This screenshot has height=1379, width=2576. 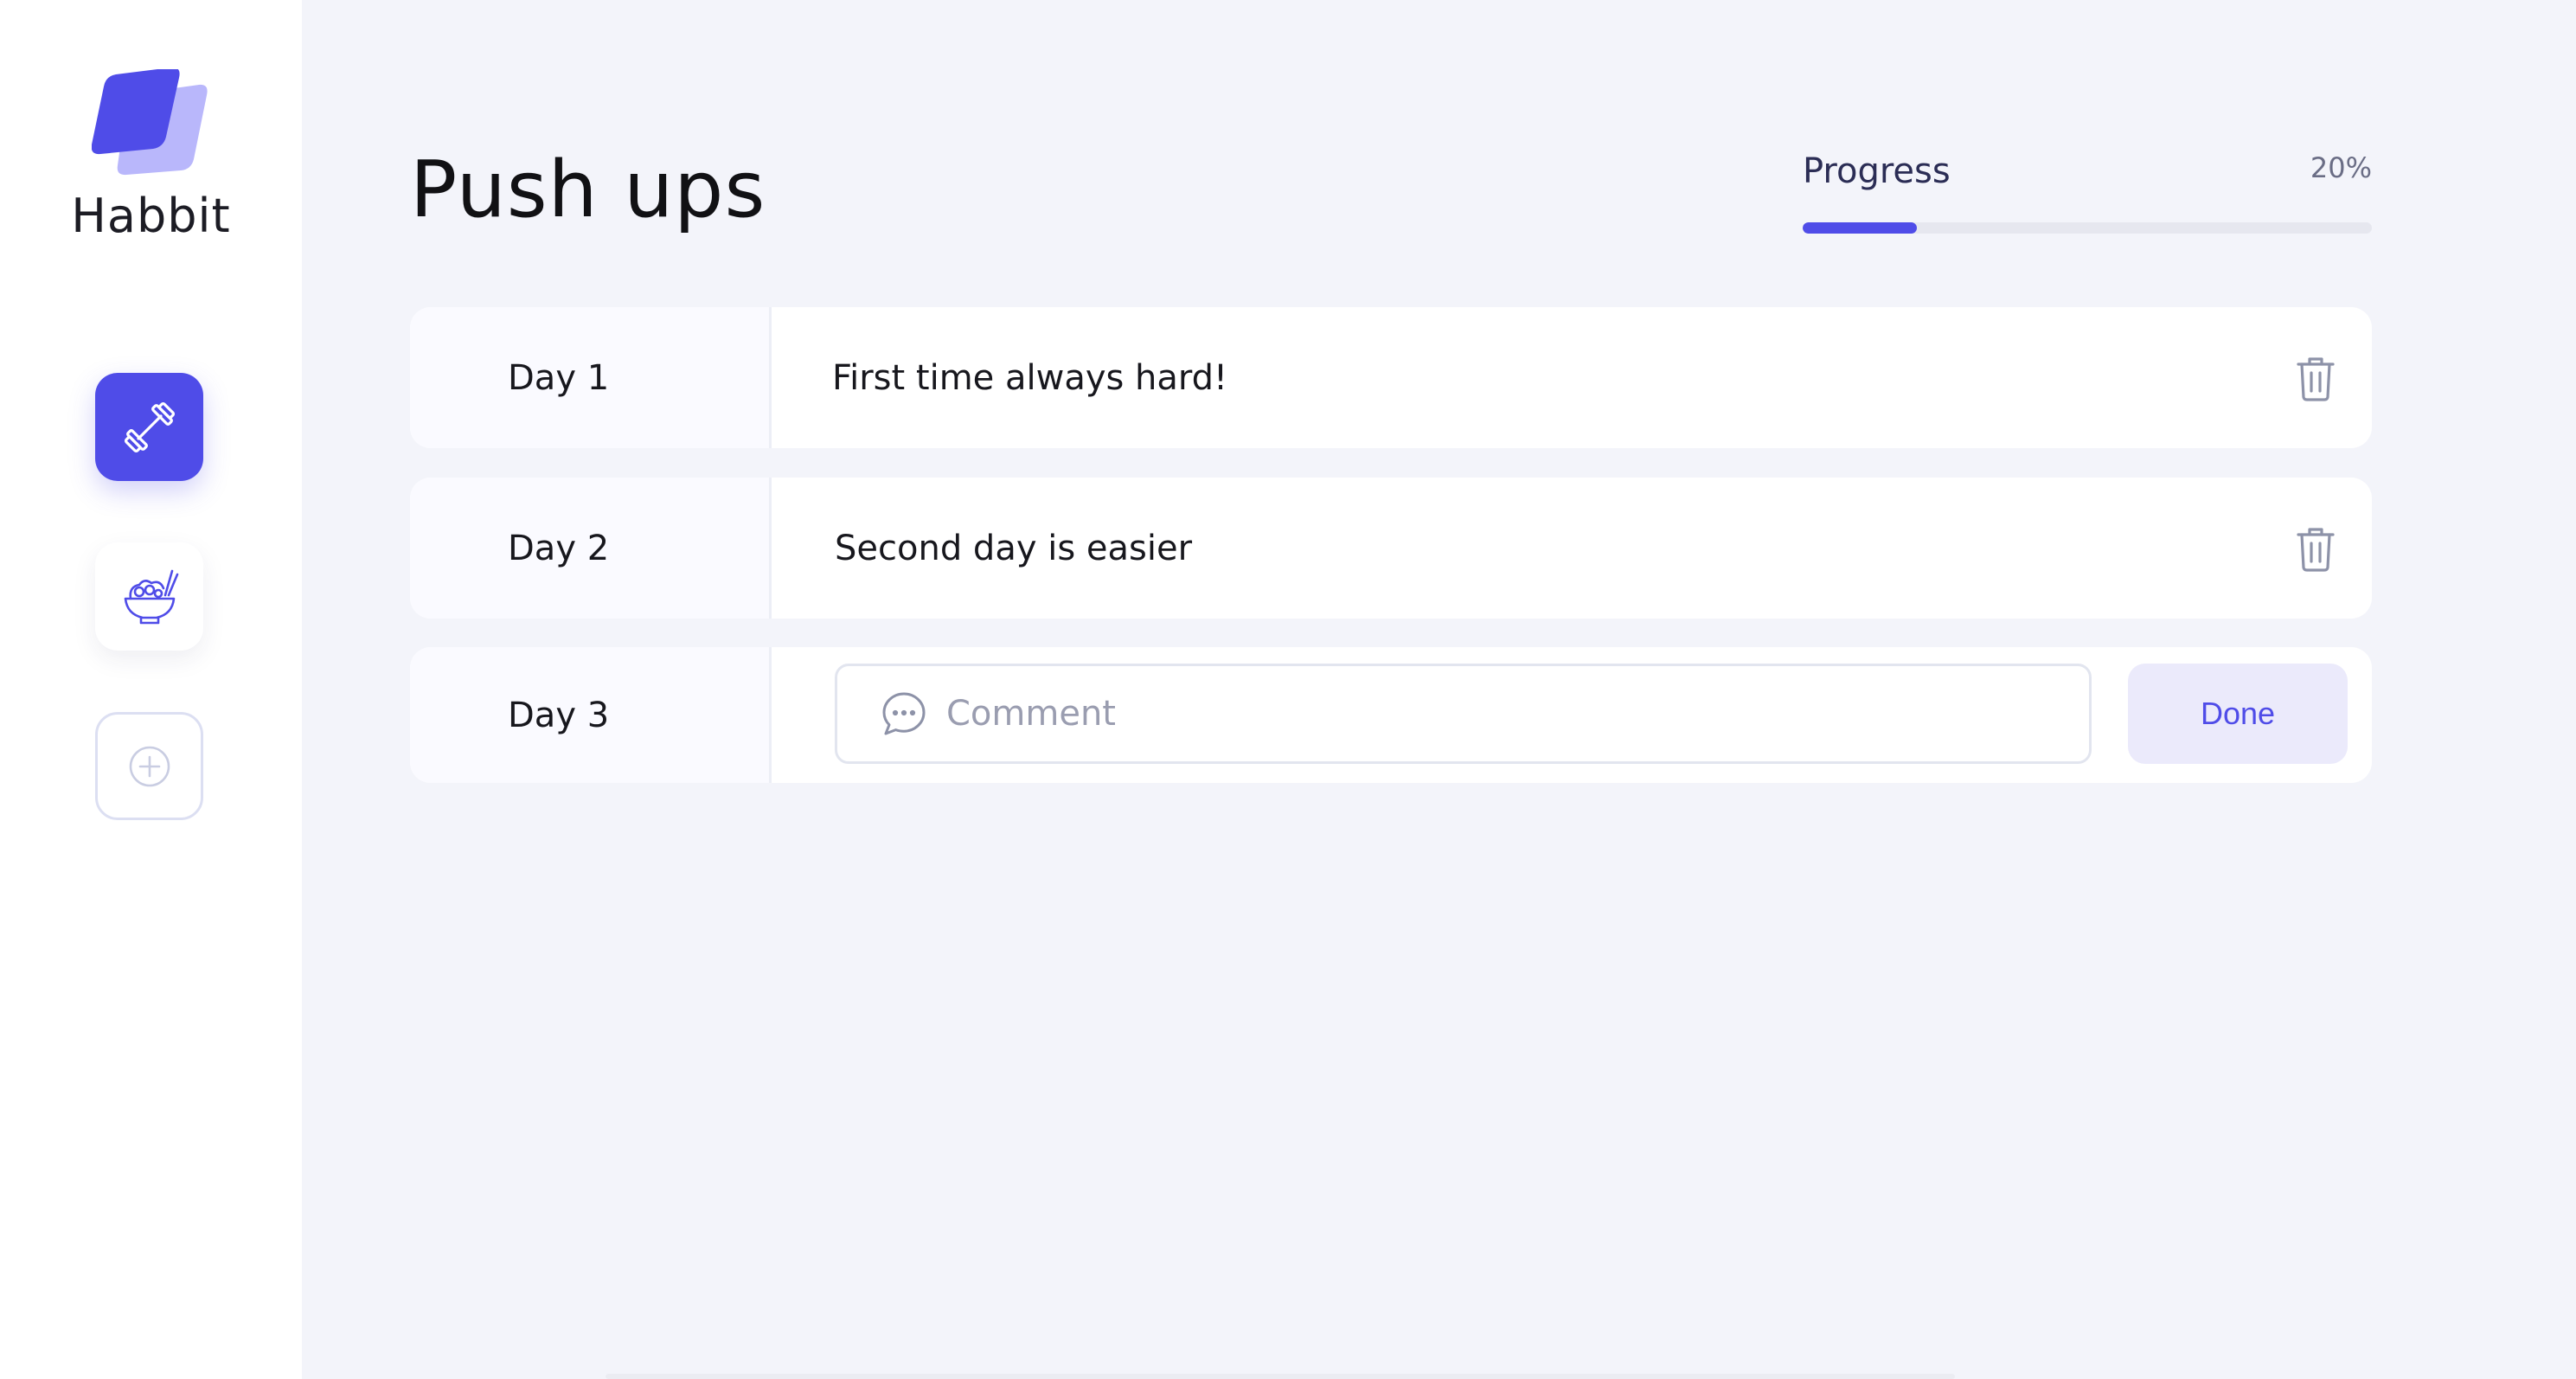 I want to click on day-label: Day 3, so click(x=559, y=715).